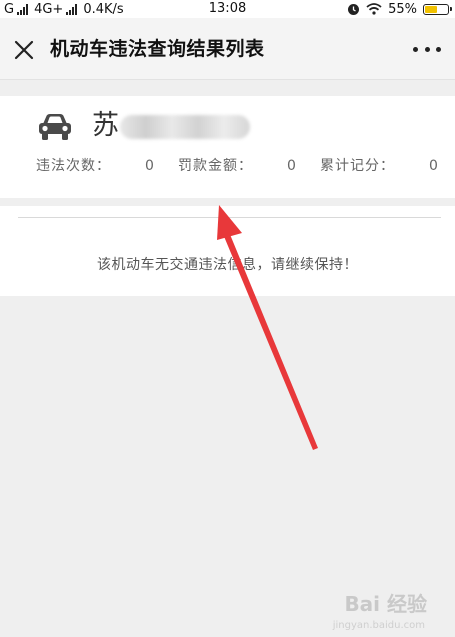 The height and width of the screenshot is (637, 455). I want to click on plate-redacted, so click(185, 127).